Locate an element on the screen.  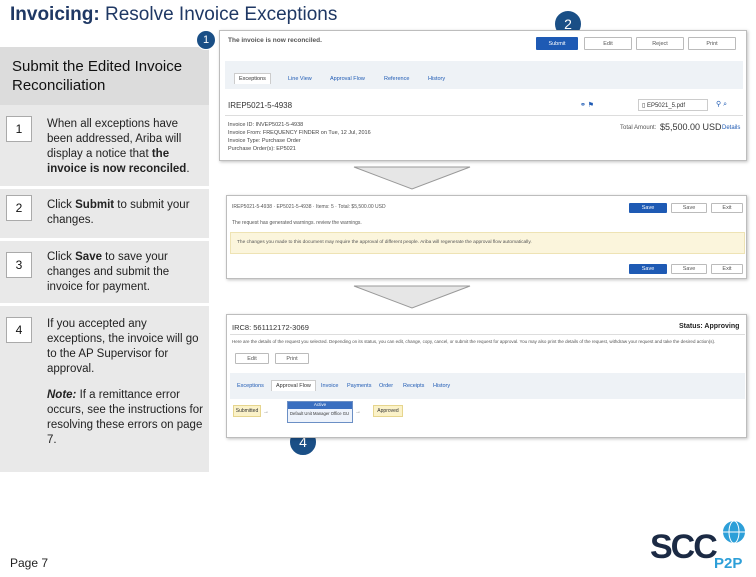
active-node-text: Default Unit Manager Office GU is located at coordinates (320, 413).